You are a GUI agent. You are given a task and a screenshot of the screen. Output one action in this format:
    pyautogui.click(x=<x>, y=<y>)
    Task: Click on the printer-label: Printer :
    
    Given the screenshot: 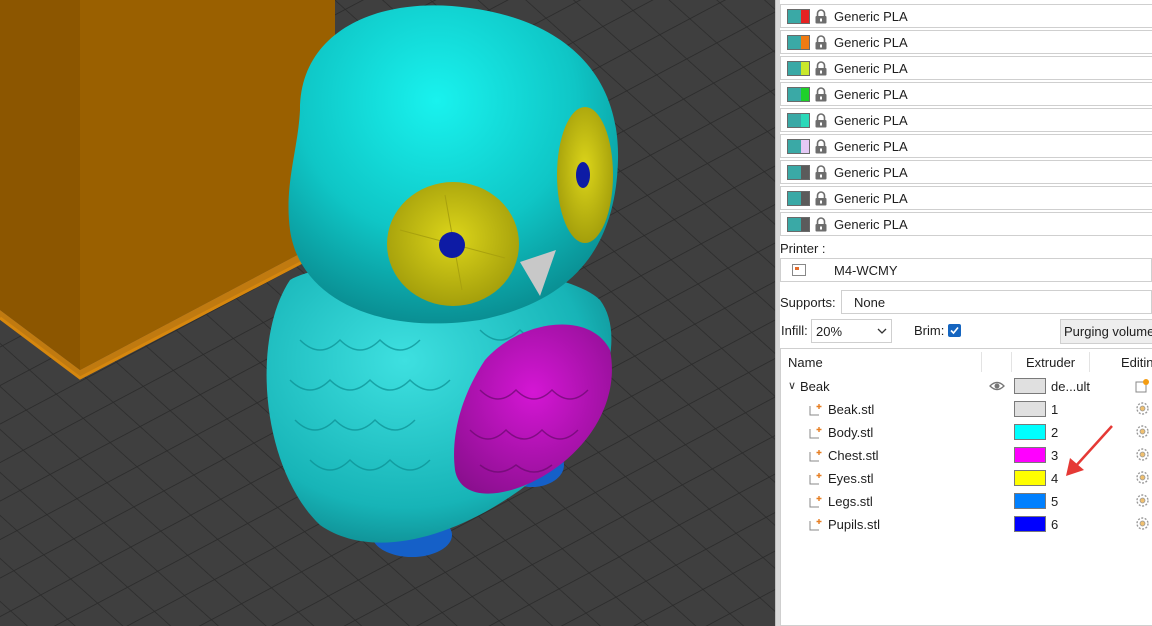 What is the action you would take?
    pyautogui.click(x=803, y=248)
    